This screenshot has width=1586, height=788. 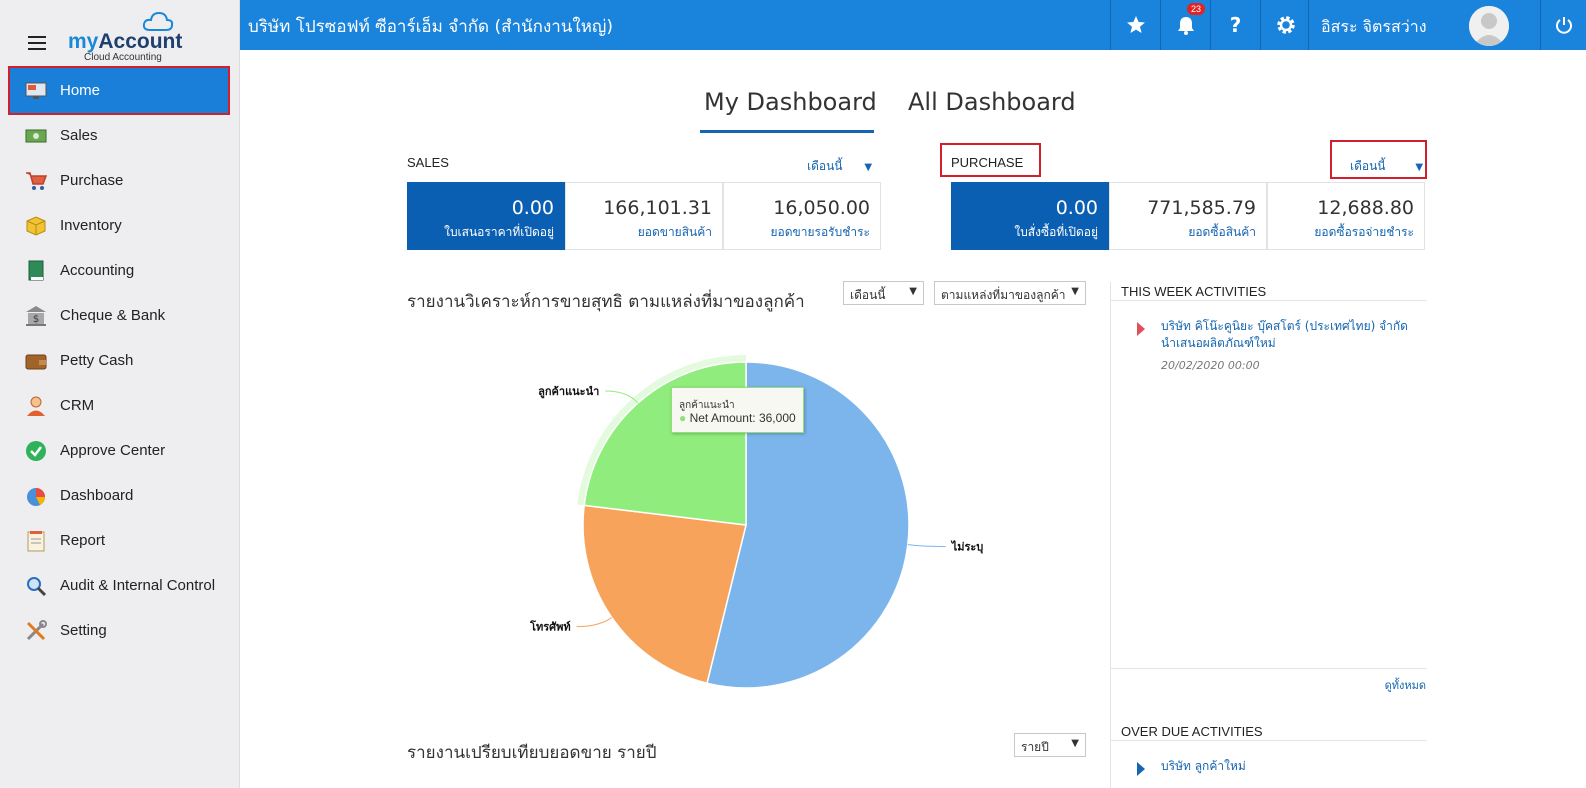 I want to click on logo-title: myAccount, so click(x=125, y=41).